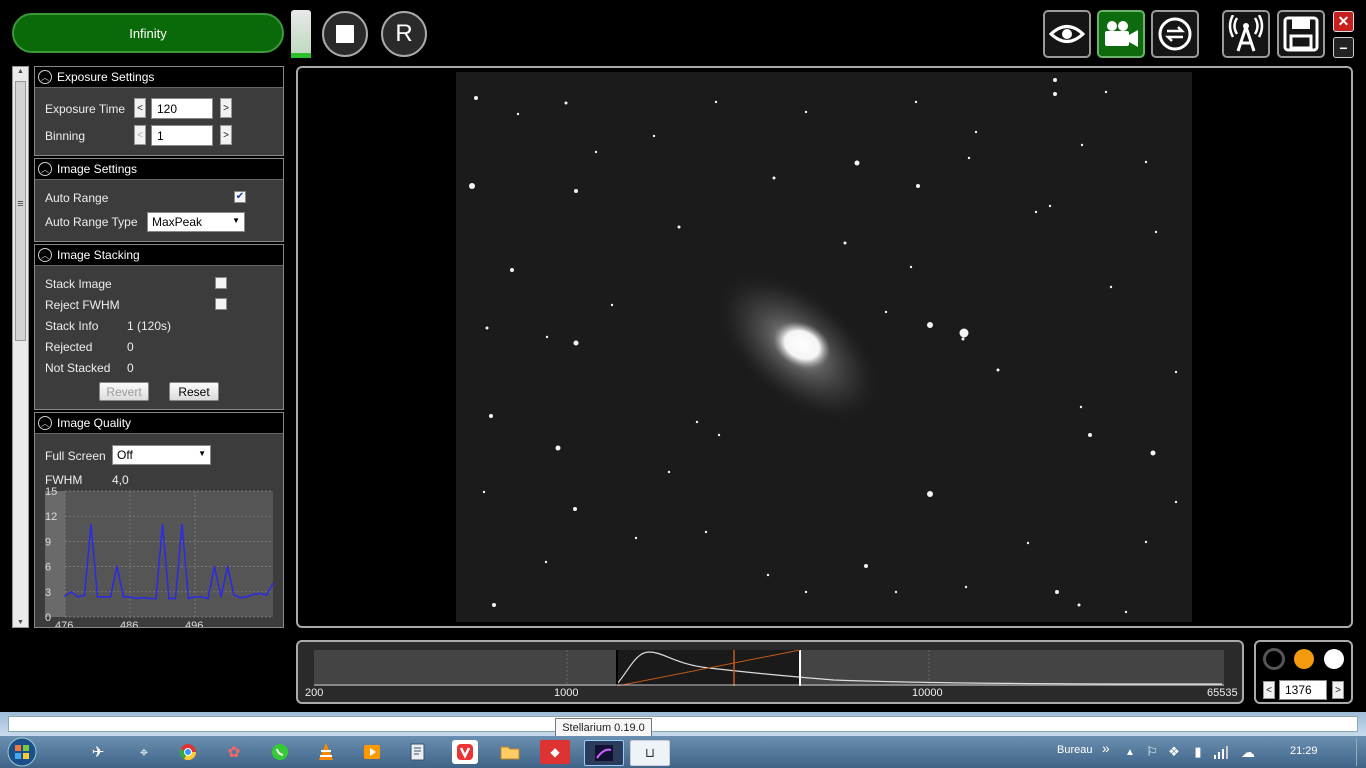  I want to click on taskbar-tooltip: Stellarium 0.19.0, so click(603, 727).